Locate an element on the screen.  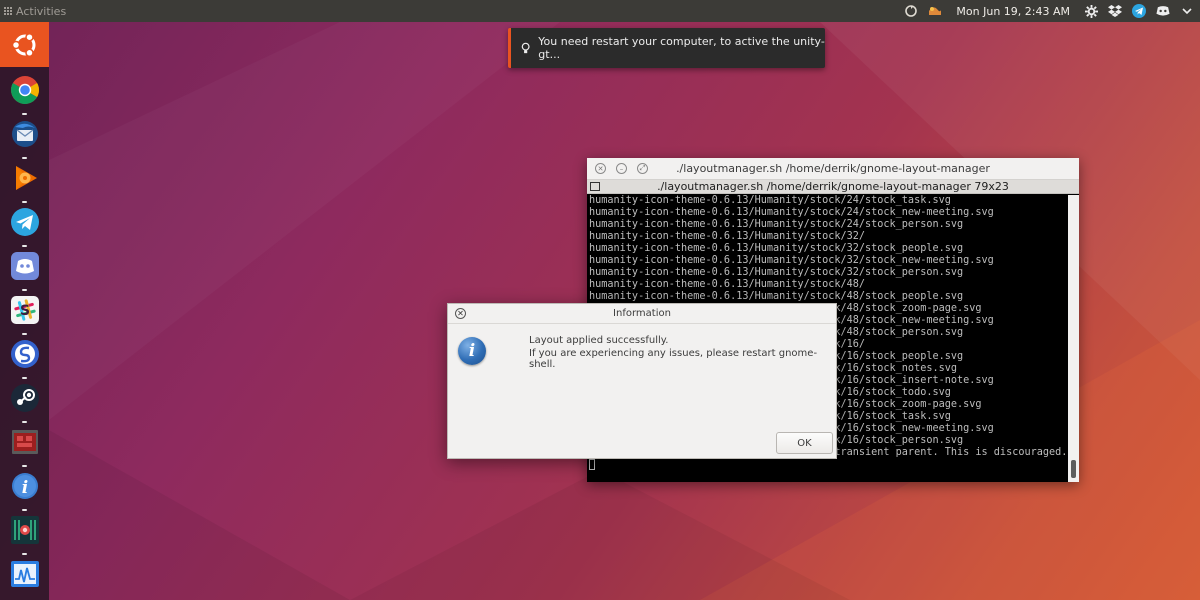
top-panel: Activities Mon Jun 19, 2:43 AM is located at coordinates (600, 11).